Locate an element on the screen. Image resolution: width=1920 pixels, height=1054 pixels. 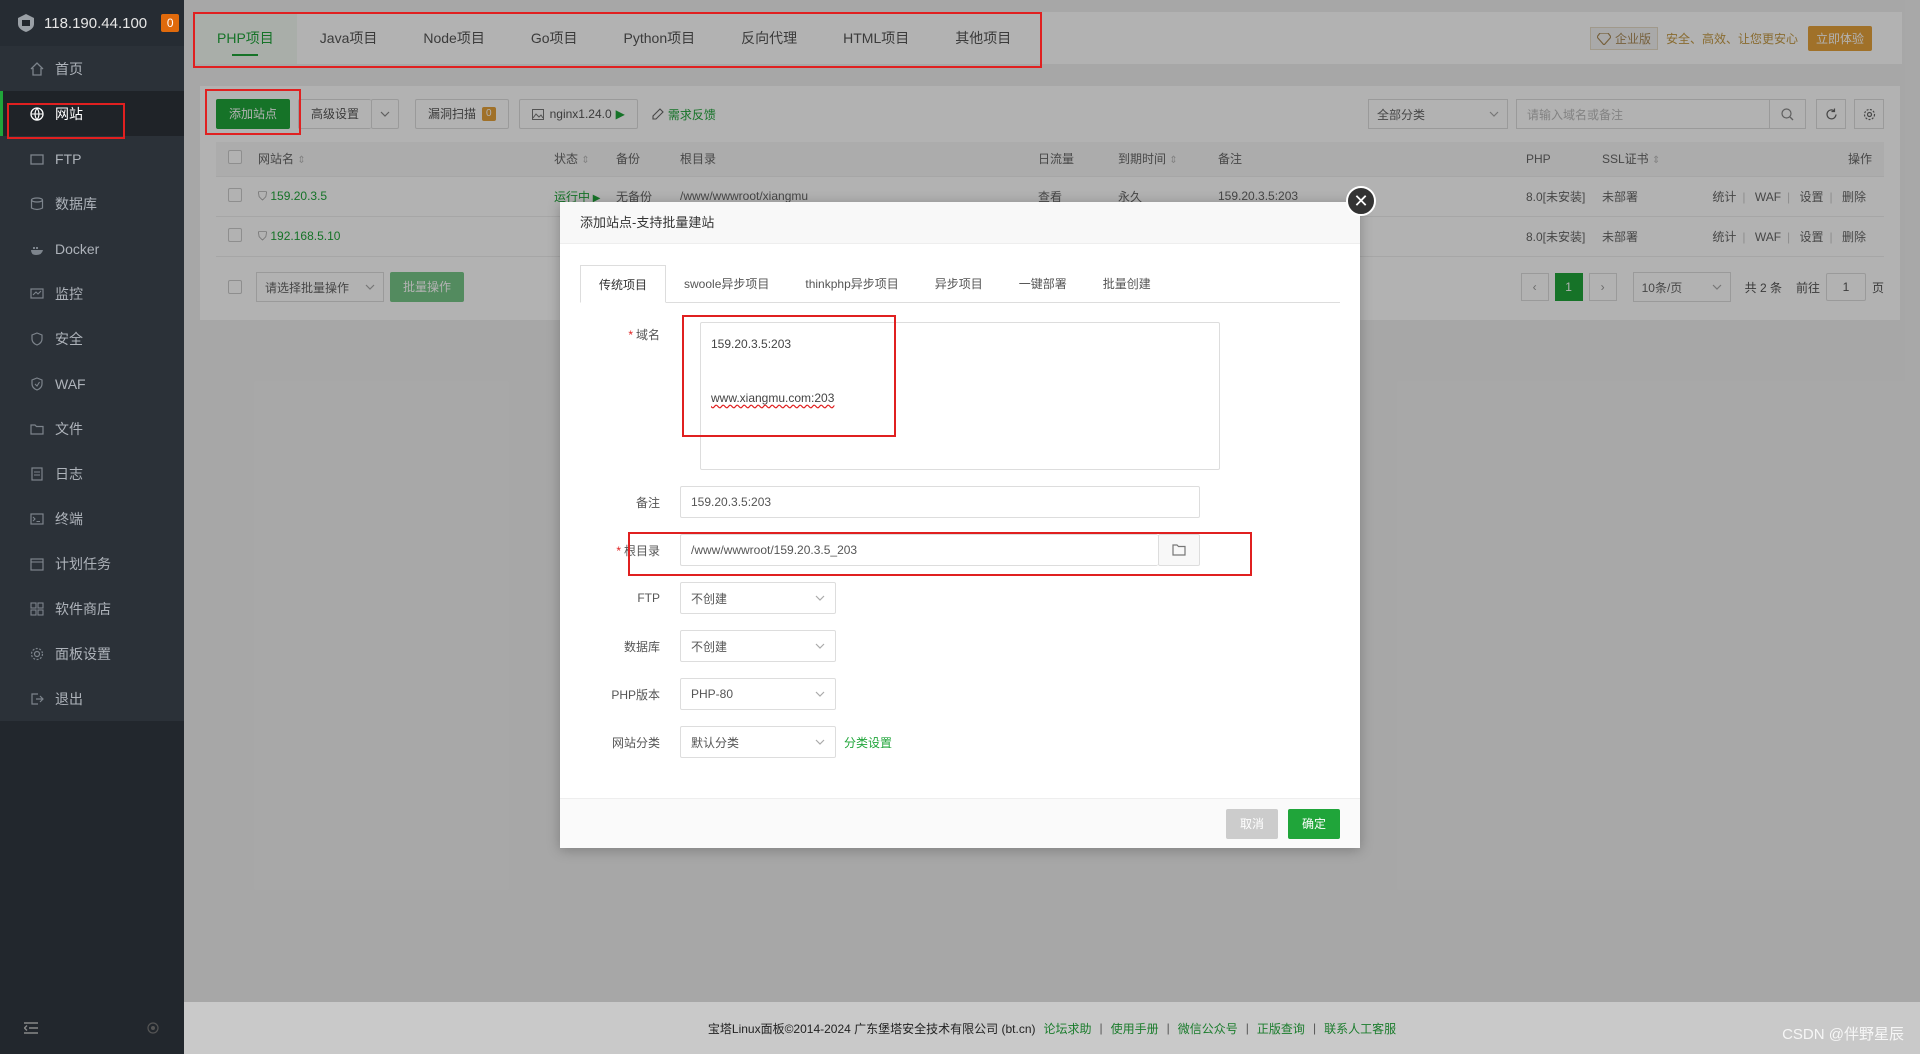
tab-one-click: 一键部署 is located at coordinates (1043, 284).